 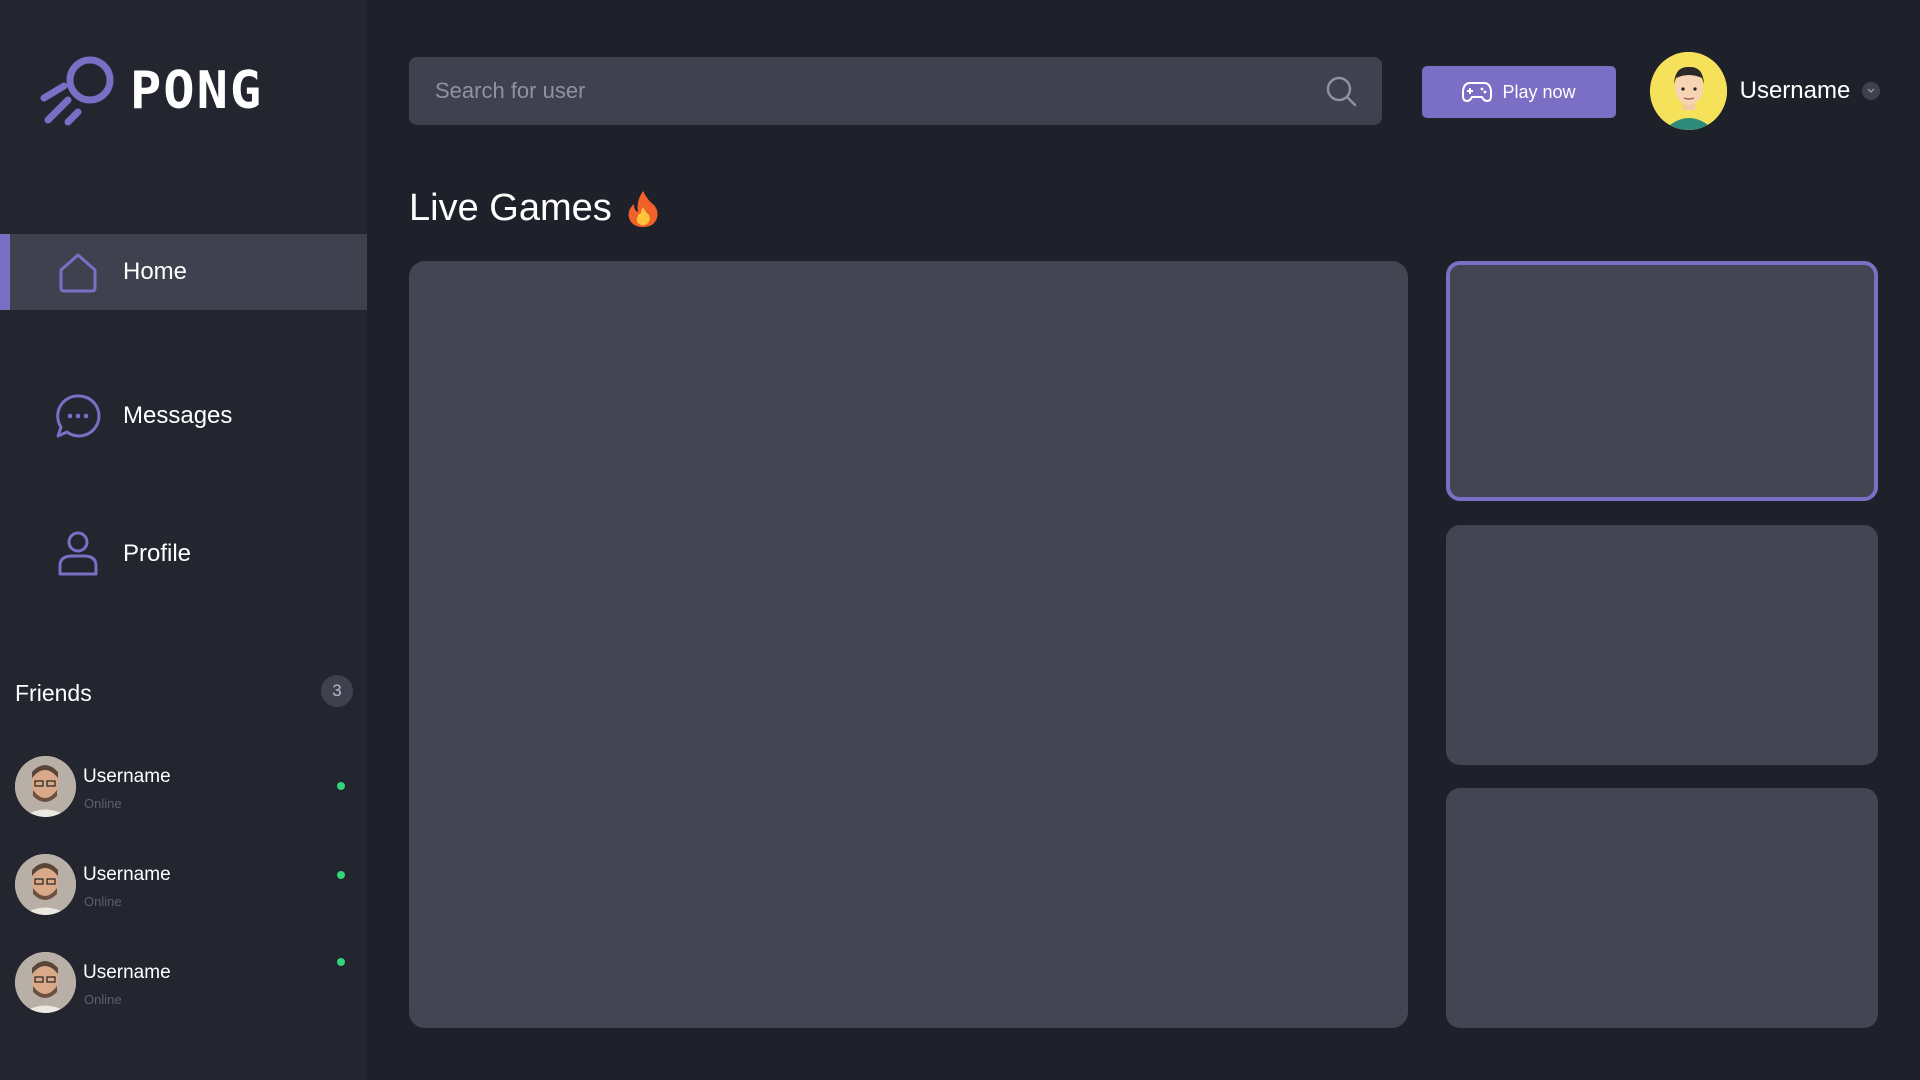 I want to click on home-icon, so click(x=78, y=272).